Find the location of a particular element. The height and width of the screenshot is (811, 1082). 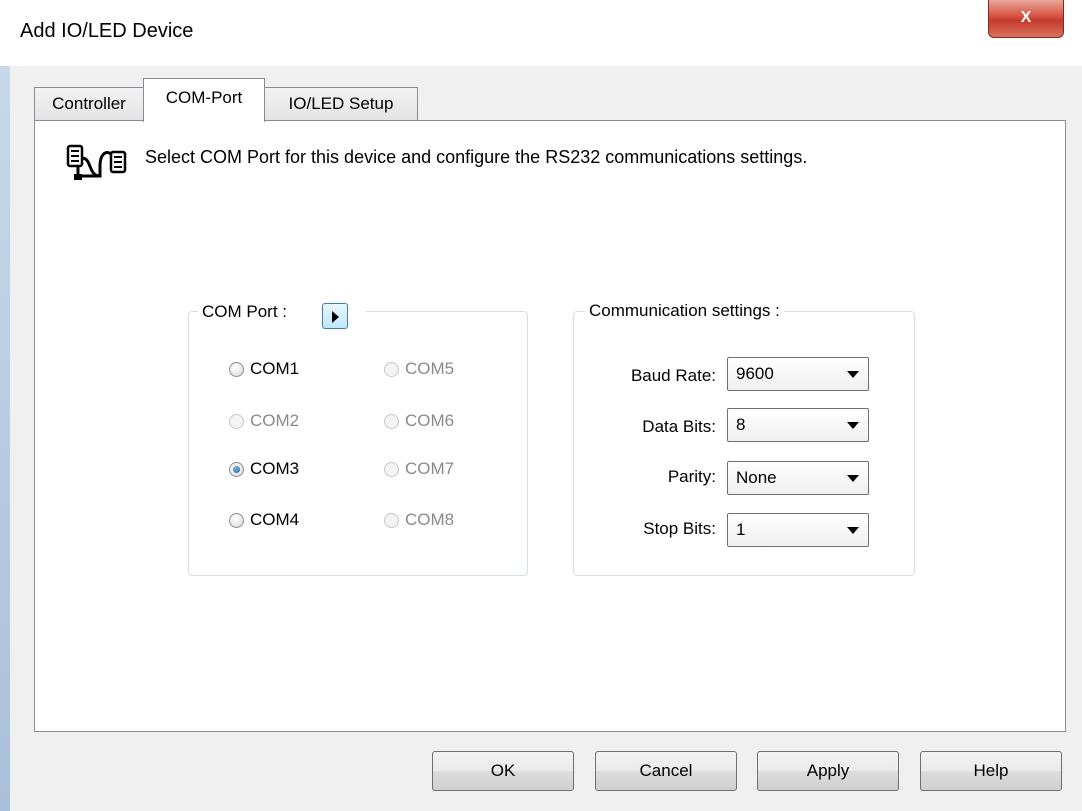

close-button: X is located at coordinates (1026, 19).